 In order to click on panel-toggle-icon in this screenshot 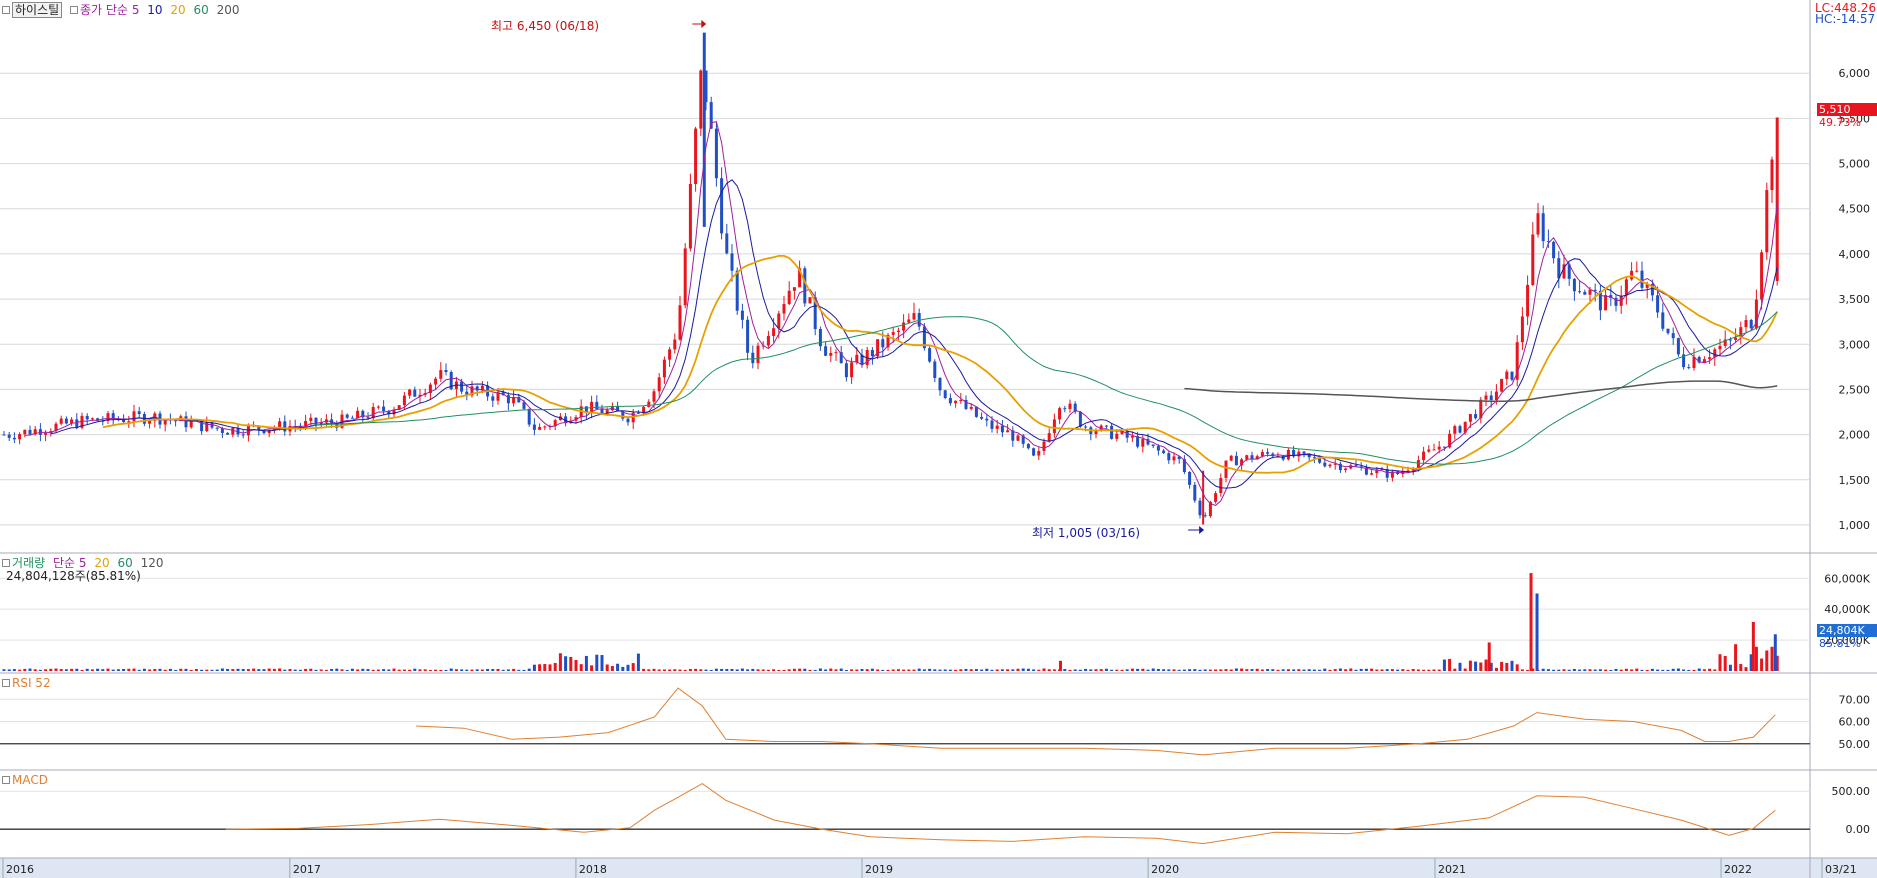, I will do `click(6, 10)`.